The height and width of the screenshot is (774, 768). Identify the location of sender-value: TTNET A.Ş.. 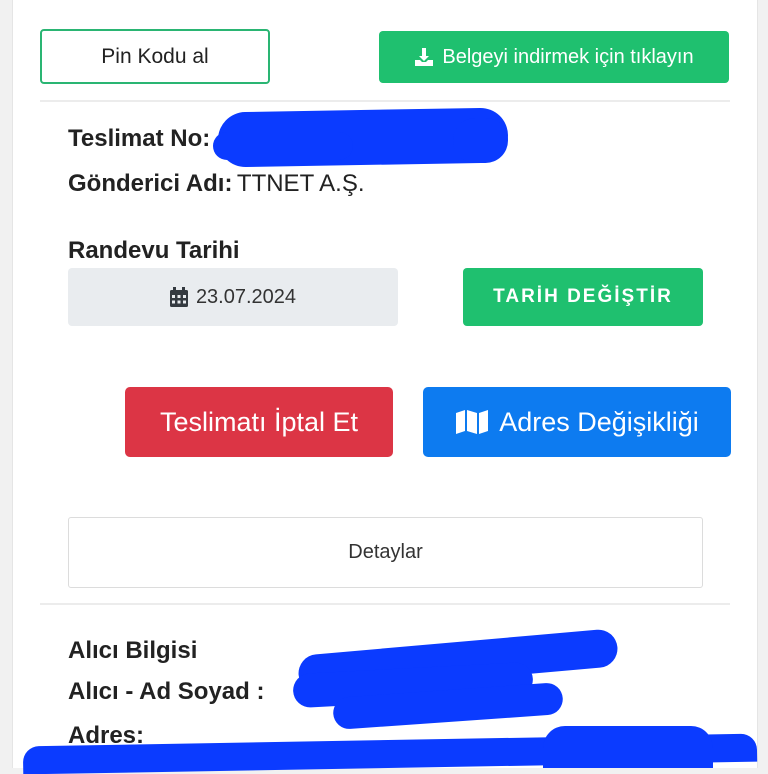
(300, 183).